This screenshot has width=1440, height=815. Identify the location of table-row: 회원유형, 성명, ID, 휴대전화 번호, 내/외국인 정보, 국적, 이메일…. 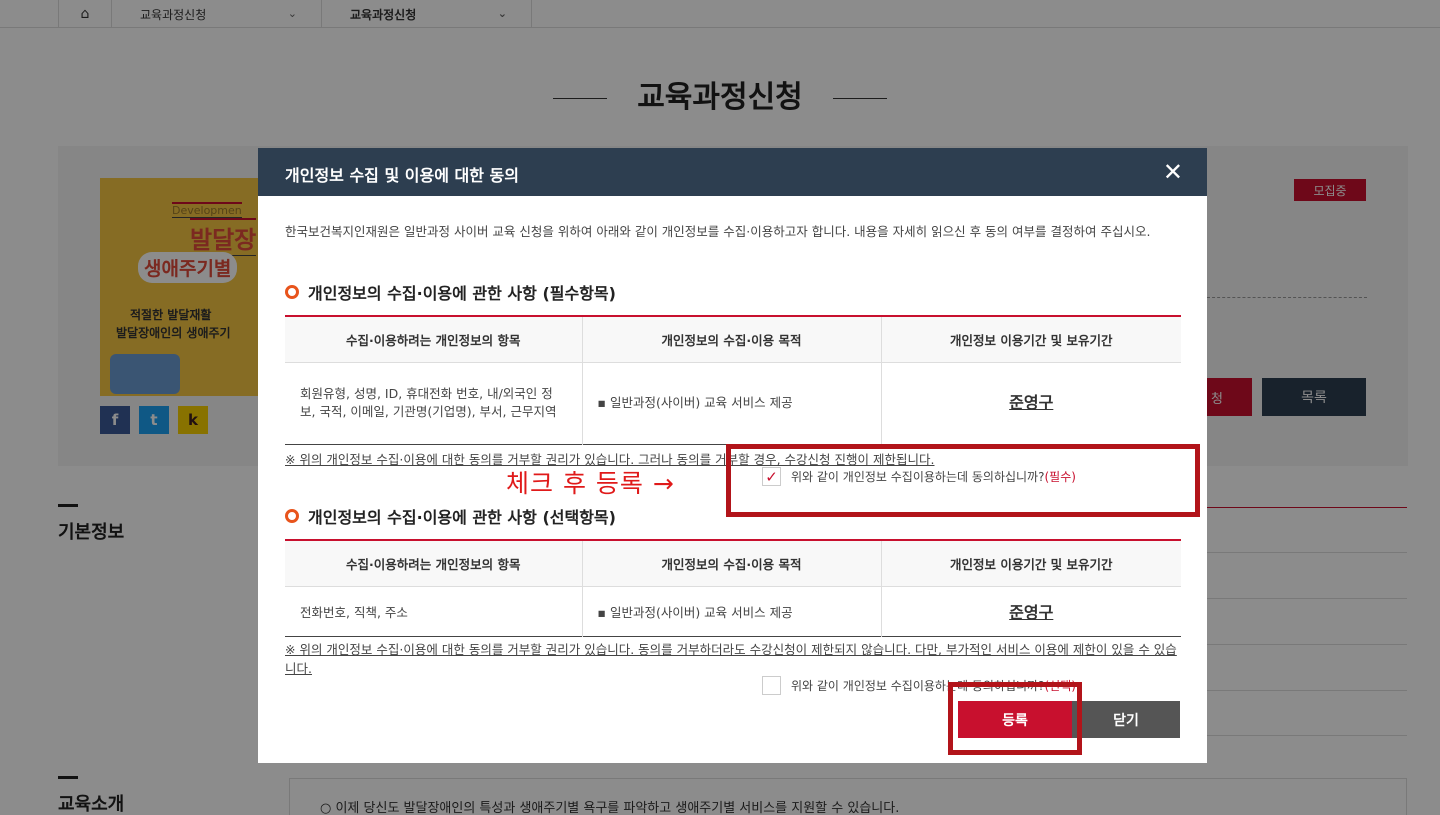
(733, 403).